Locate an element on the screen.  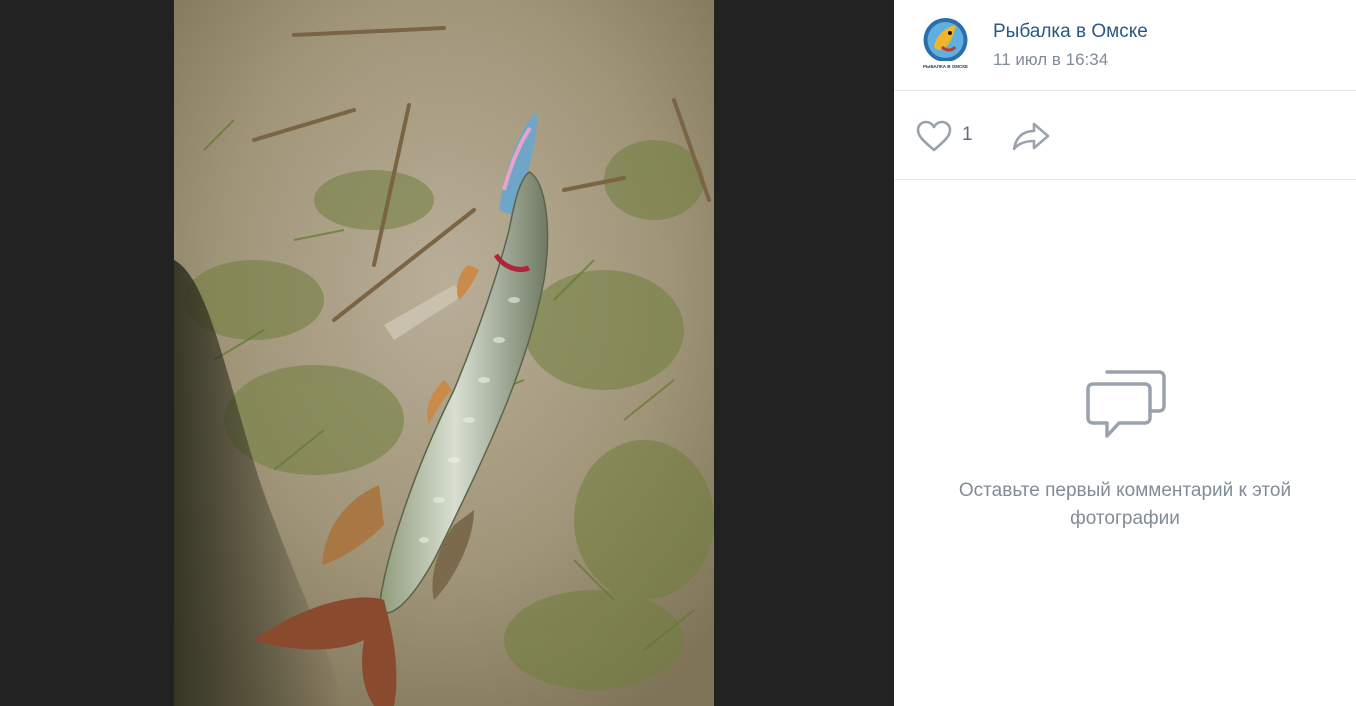
group-avatar: РЫБАЛКА В ОМСКЕ is located at coordinates (945, 46).